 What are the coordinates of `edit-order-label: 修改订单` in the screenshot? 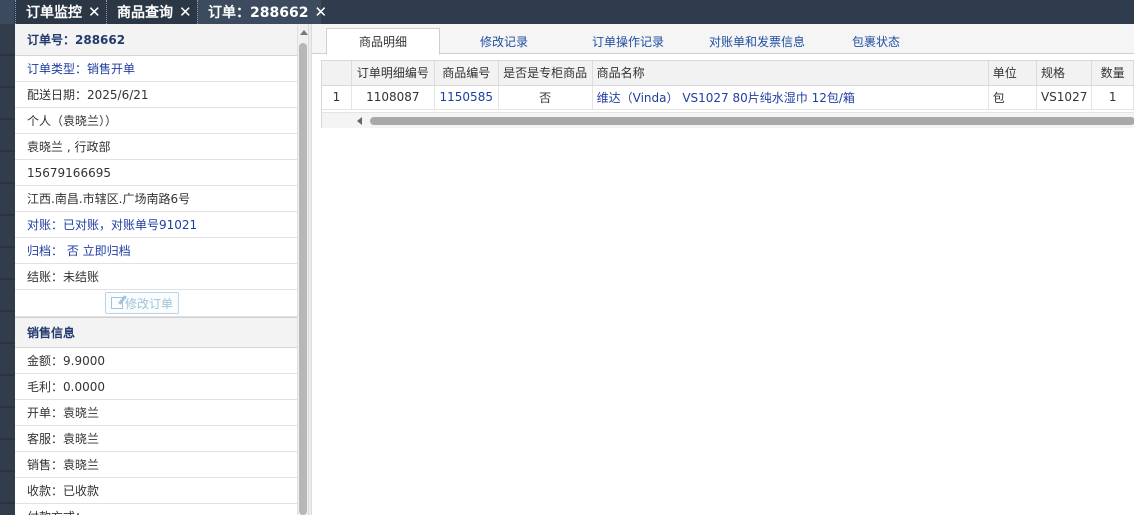 It's located at (148, 303).